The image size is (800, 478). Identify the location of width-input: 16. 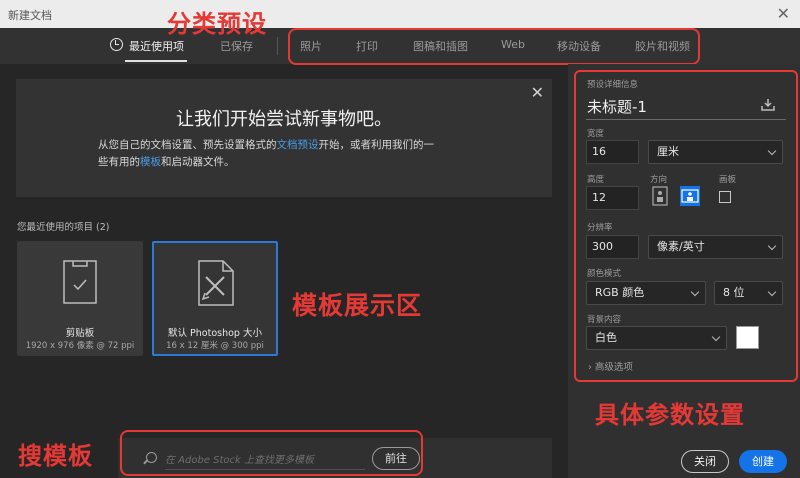
(612, 152).